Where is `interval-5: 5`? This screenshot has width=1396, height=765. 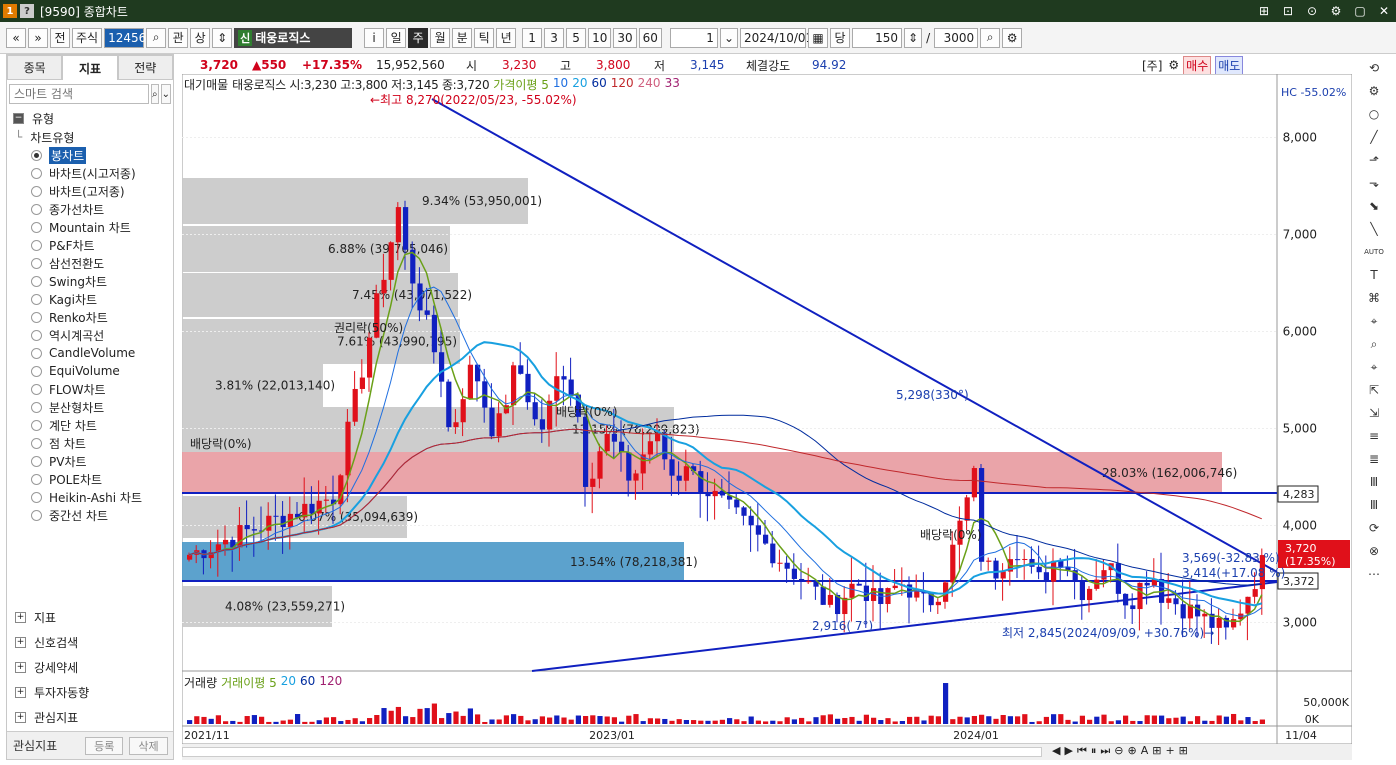 interval-5: 5 is located at coordinates (576, 37).